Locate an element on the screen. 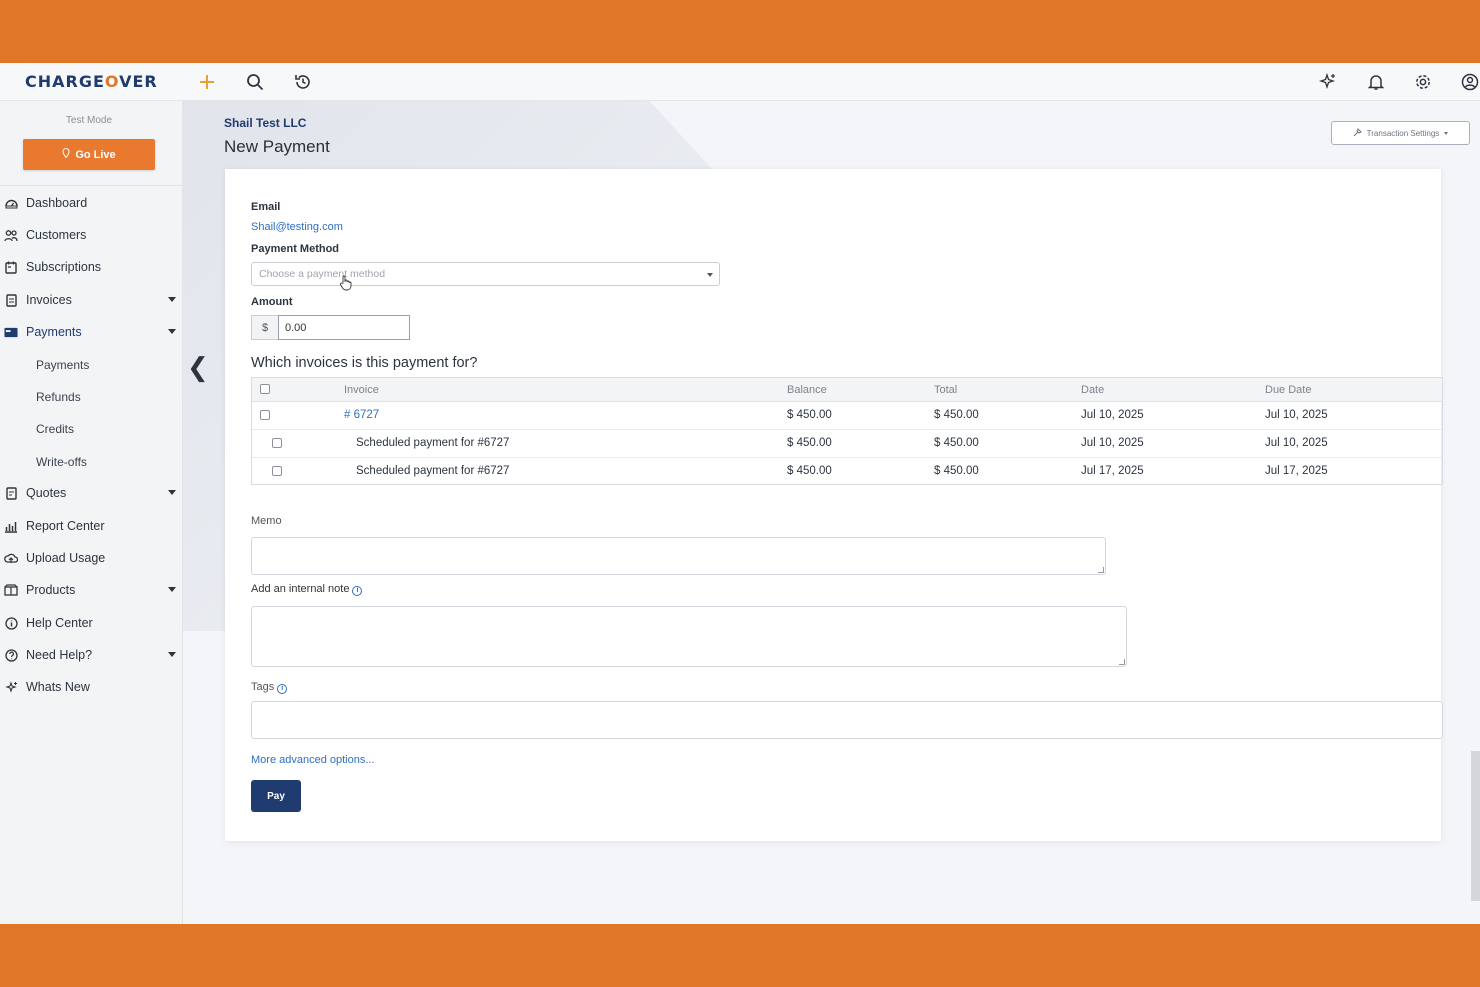 The image size is (1480, 987). collapse-sidebar-chevron-icon: ❮ is located at coordinates (198, 368).